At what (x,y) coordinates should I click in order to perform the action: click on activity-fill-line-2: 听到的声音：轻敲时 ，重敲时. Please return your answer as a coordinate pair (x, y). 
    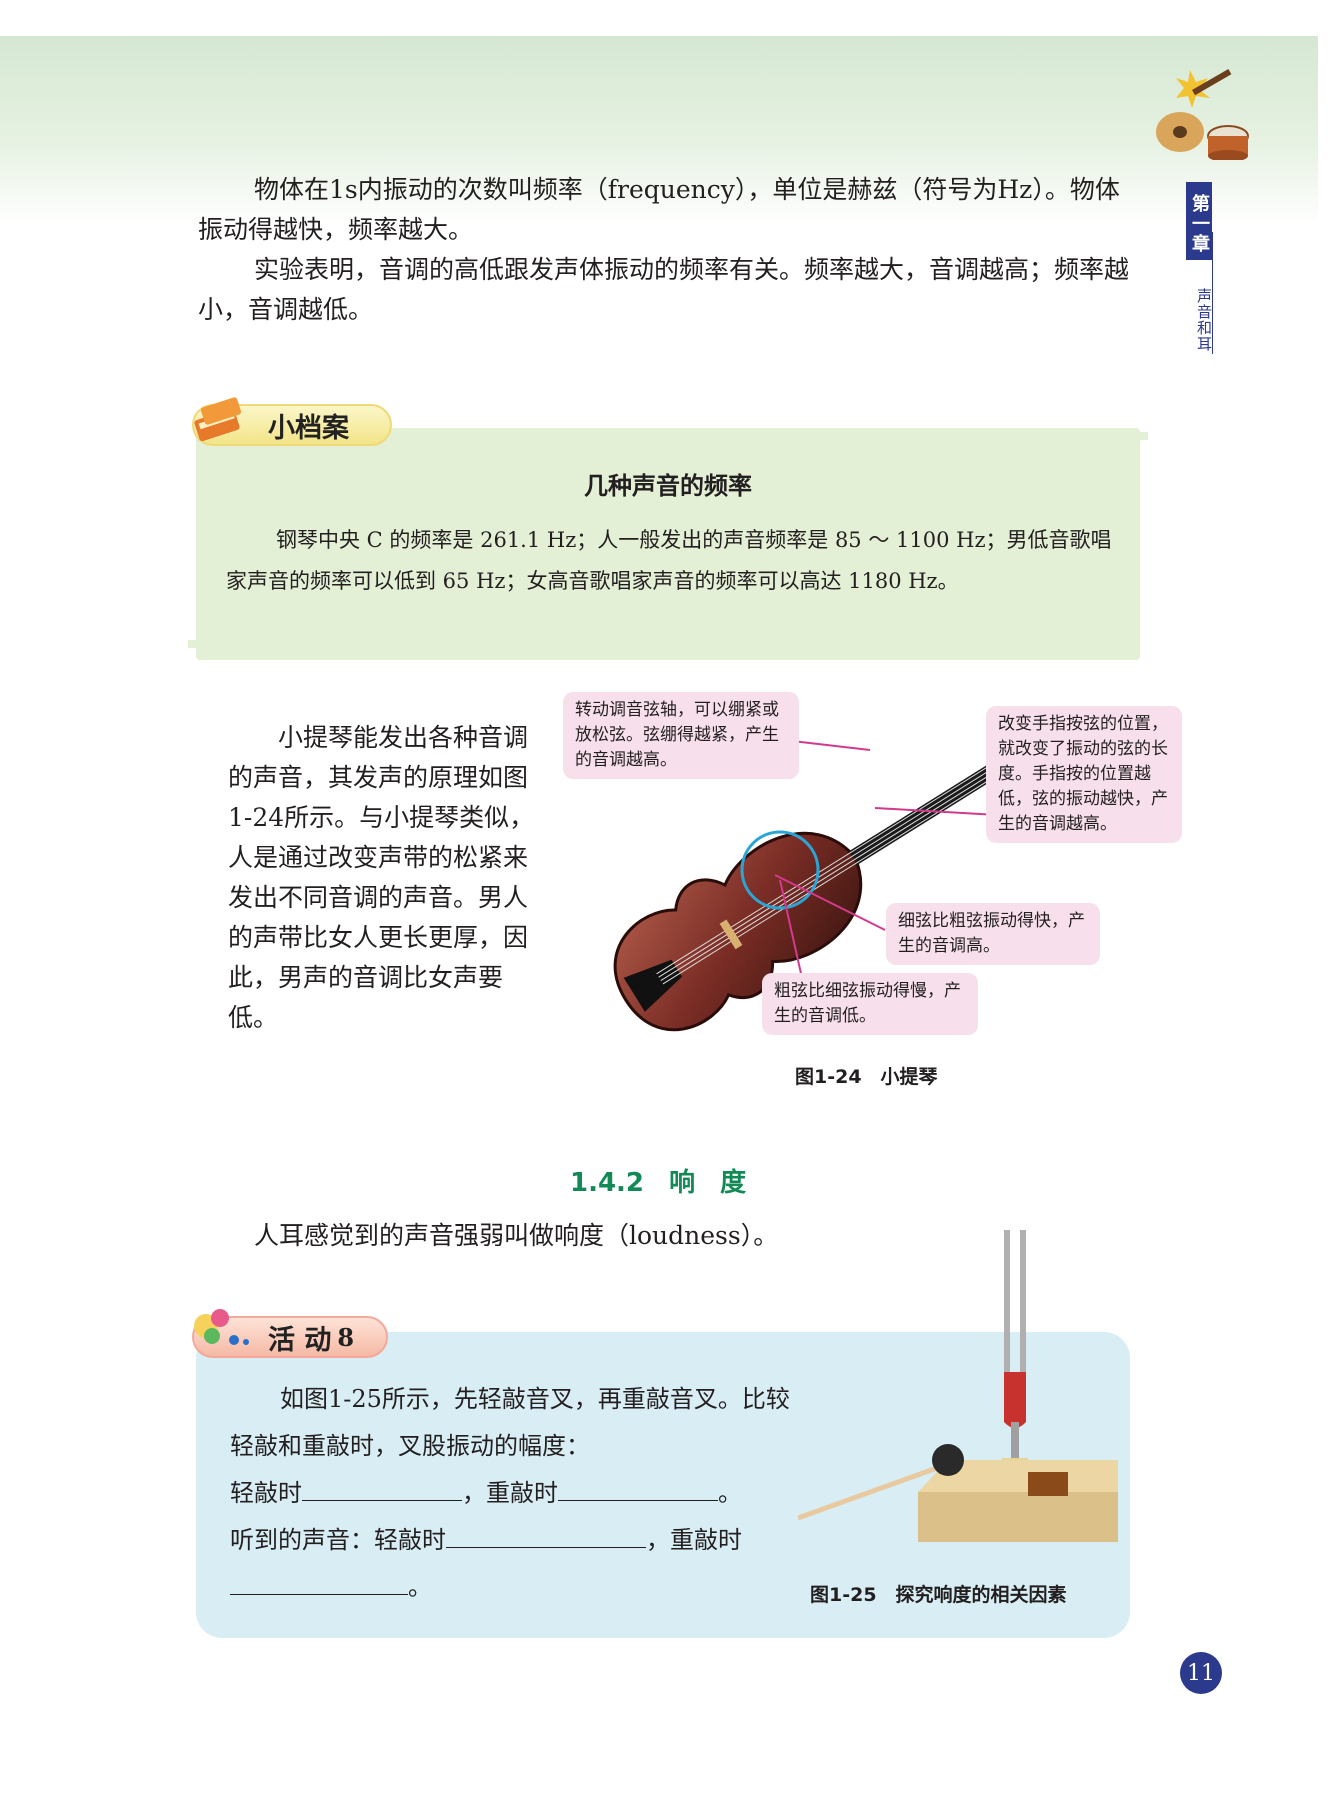
    Looking at the image, I should click on (510, 1540).